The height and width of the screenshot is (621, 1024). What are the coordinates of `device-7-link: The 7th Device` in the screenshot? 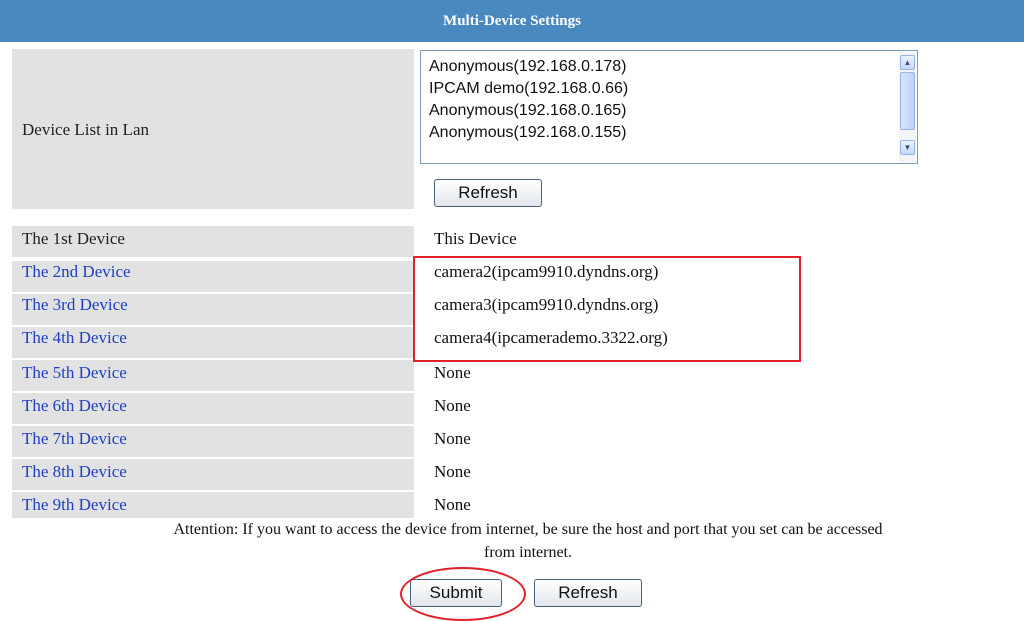 It's located at (74, 439).